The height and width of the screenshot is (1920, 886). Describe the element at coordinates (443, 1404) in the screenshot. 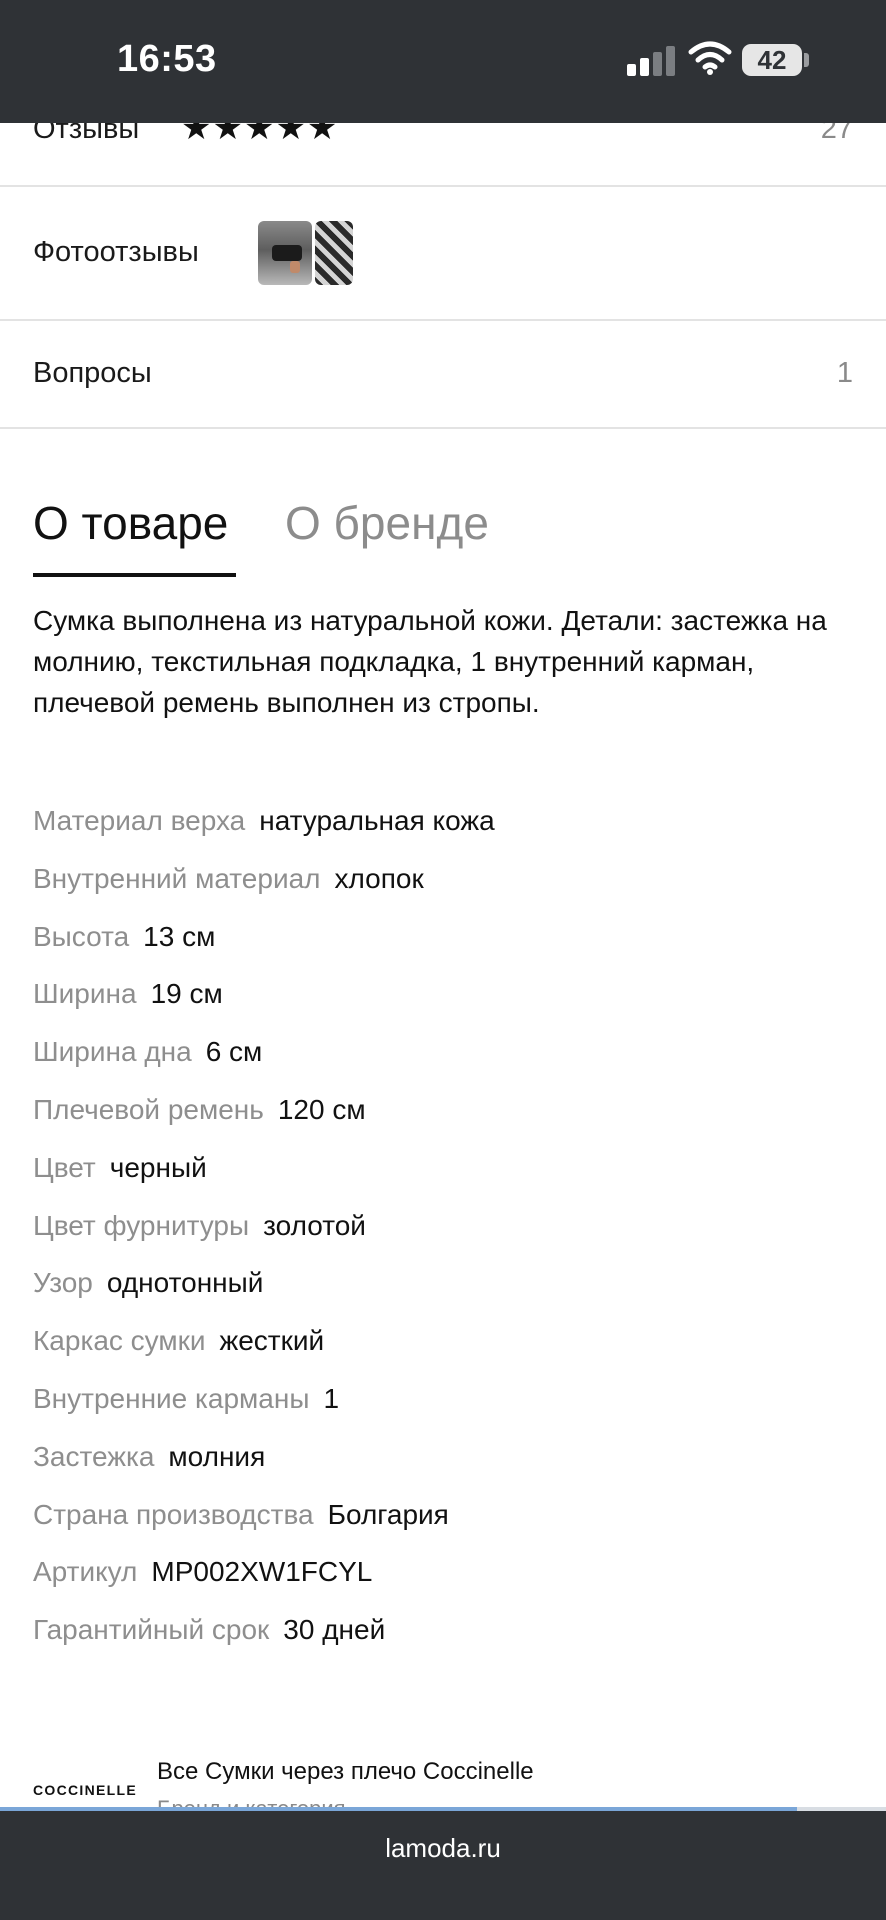

I see `spec-row: Внутренние карманы 1` at that location.